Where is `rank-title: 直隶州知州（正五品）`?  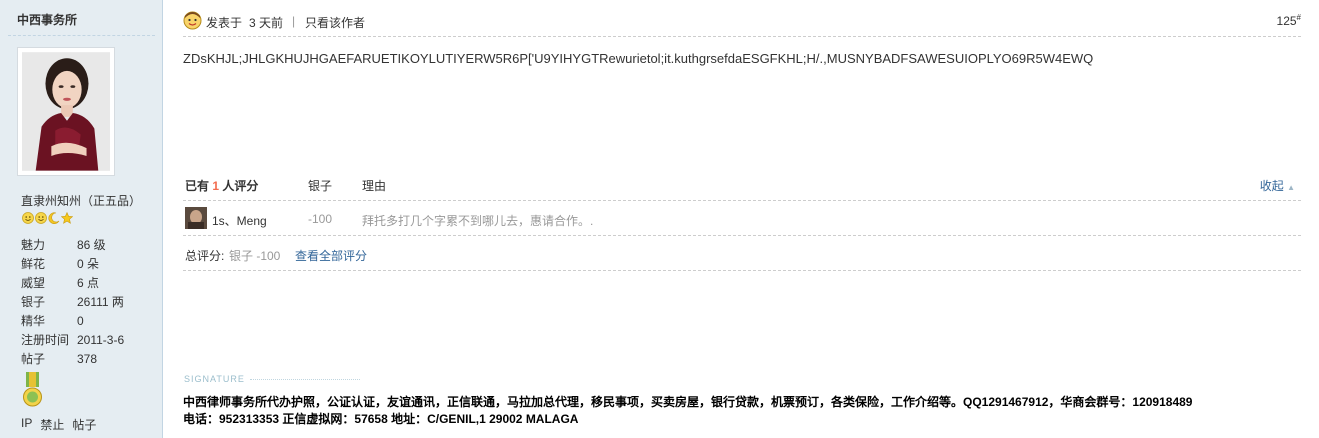
rank-title: 直隶州知州（正五品） is located at coordinates (81, 201).